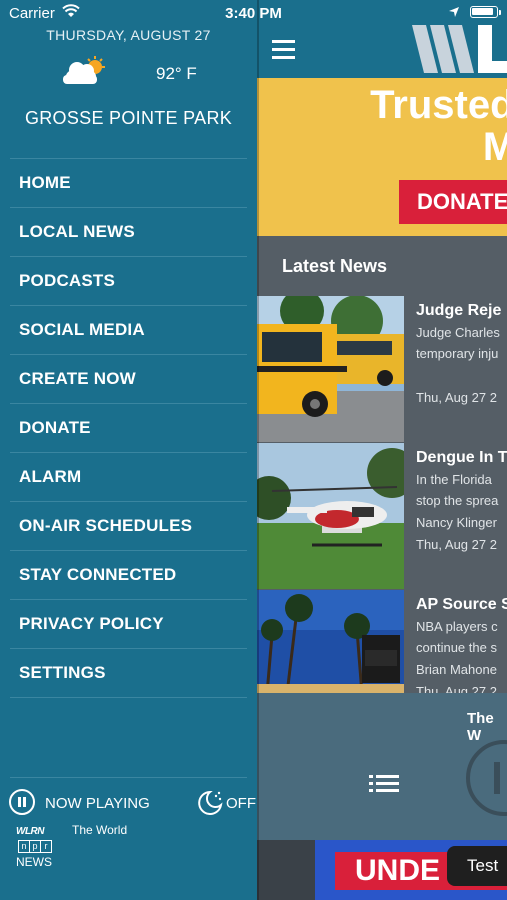  Describe the element at coordinates (128, 526) in the screenshot. I see `menu-item-on-air-schedules: ON-AIR SCHEDULES` at that location.